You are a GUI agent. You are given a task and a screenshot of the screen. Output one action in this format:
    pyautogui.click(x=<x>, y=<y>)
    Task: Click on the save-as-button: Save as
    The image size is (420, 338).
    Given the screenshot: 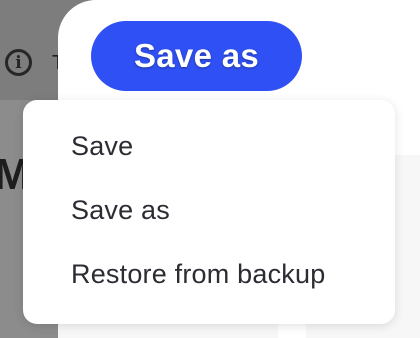 What is the action you would take?
    pyautogui.click(x=196, y=56)
    